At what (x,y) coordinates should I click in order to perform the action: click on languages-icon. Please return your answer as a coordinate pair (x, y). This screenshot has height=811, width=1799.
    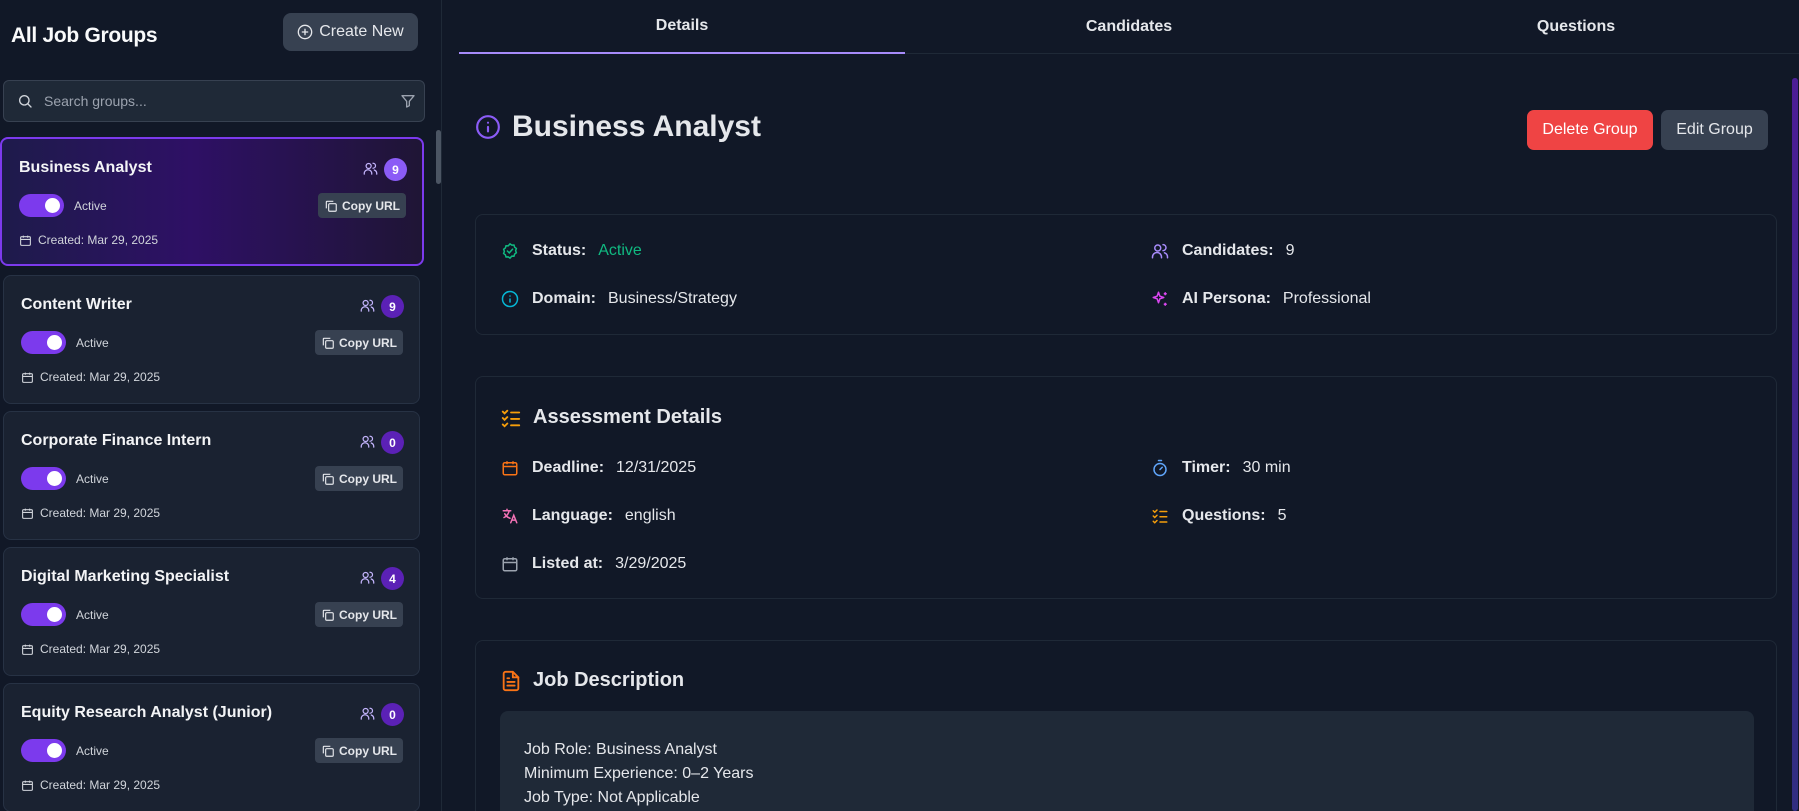
    Looking at the image, I should click on (510, 516).